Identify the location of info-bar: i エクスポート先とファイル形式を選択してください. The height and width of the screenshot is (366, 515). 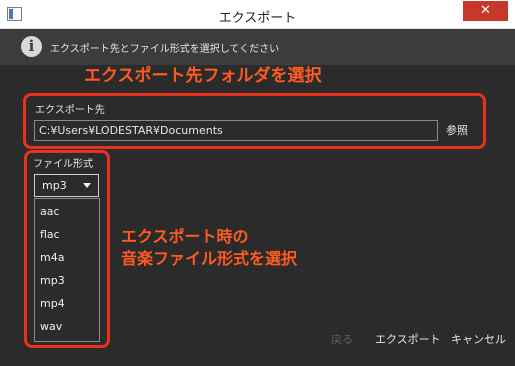
(257, 47).